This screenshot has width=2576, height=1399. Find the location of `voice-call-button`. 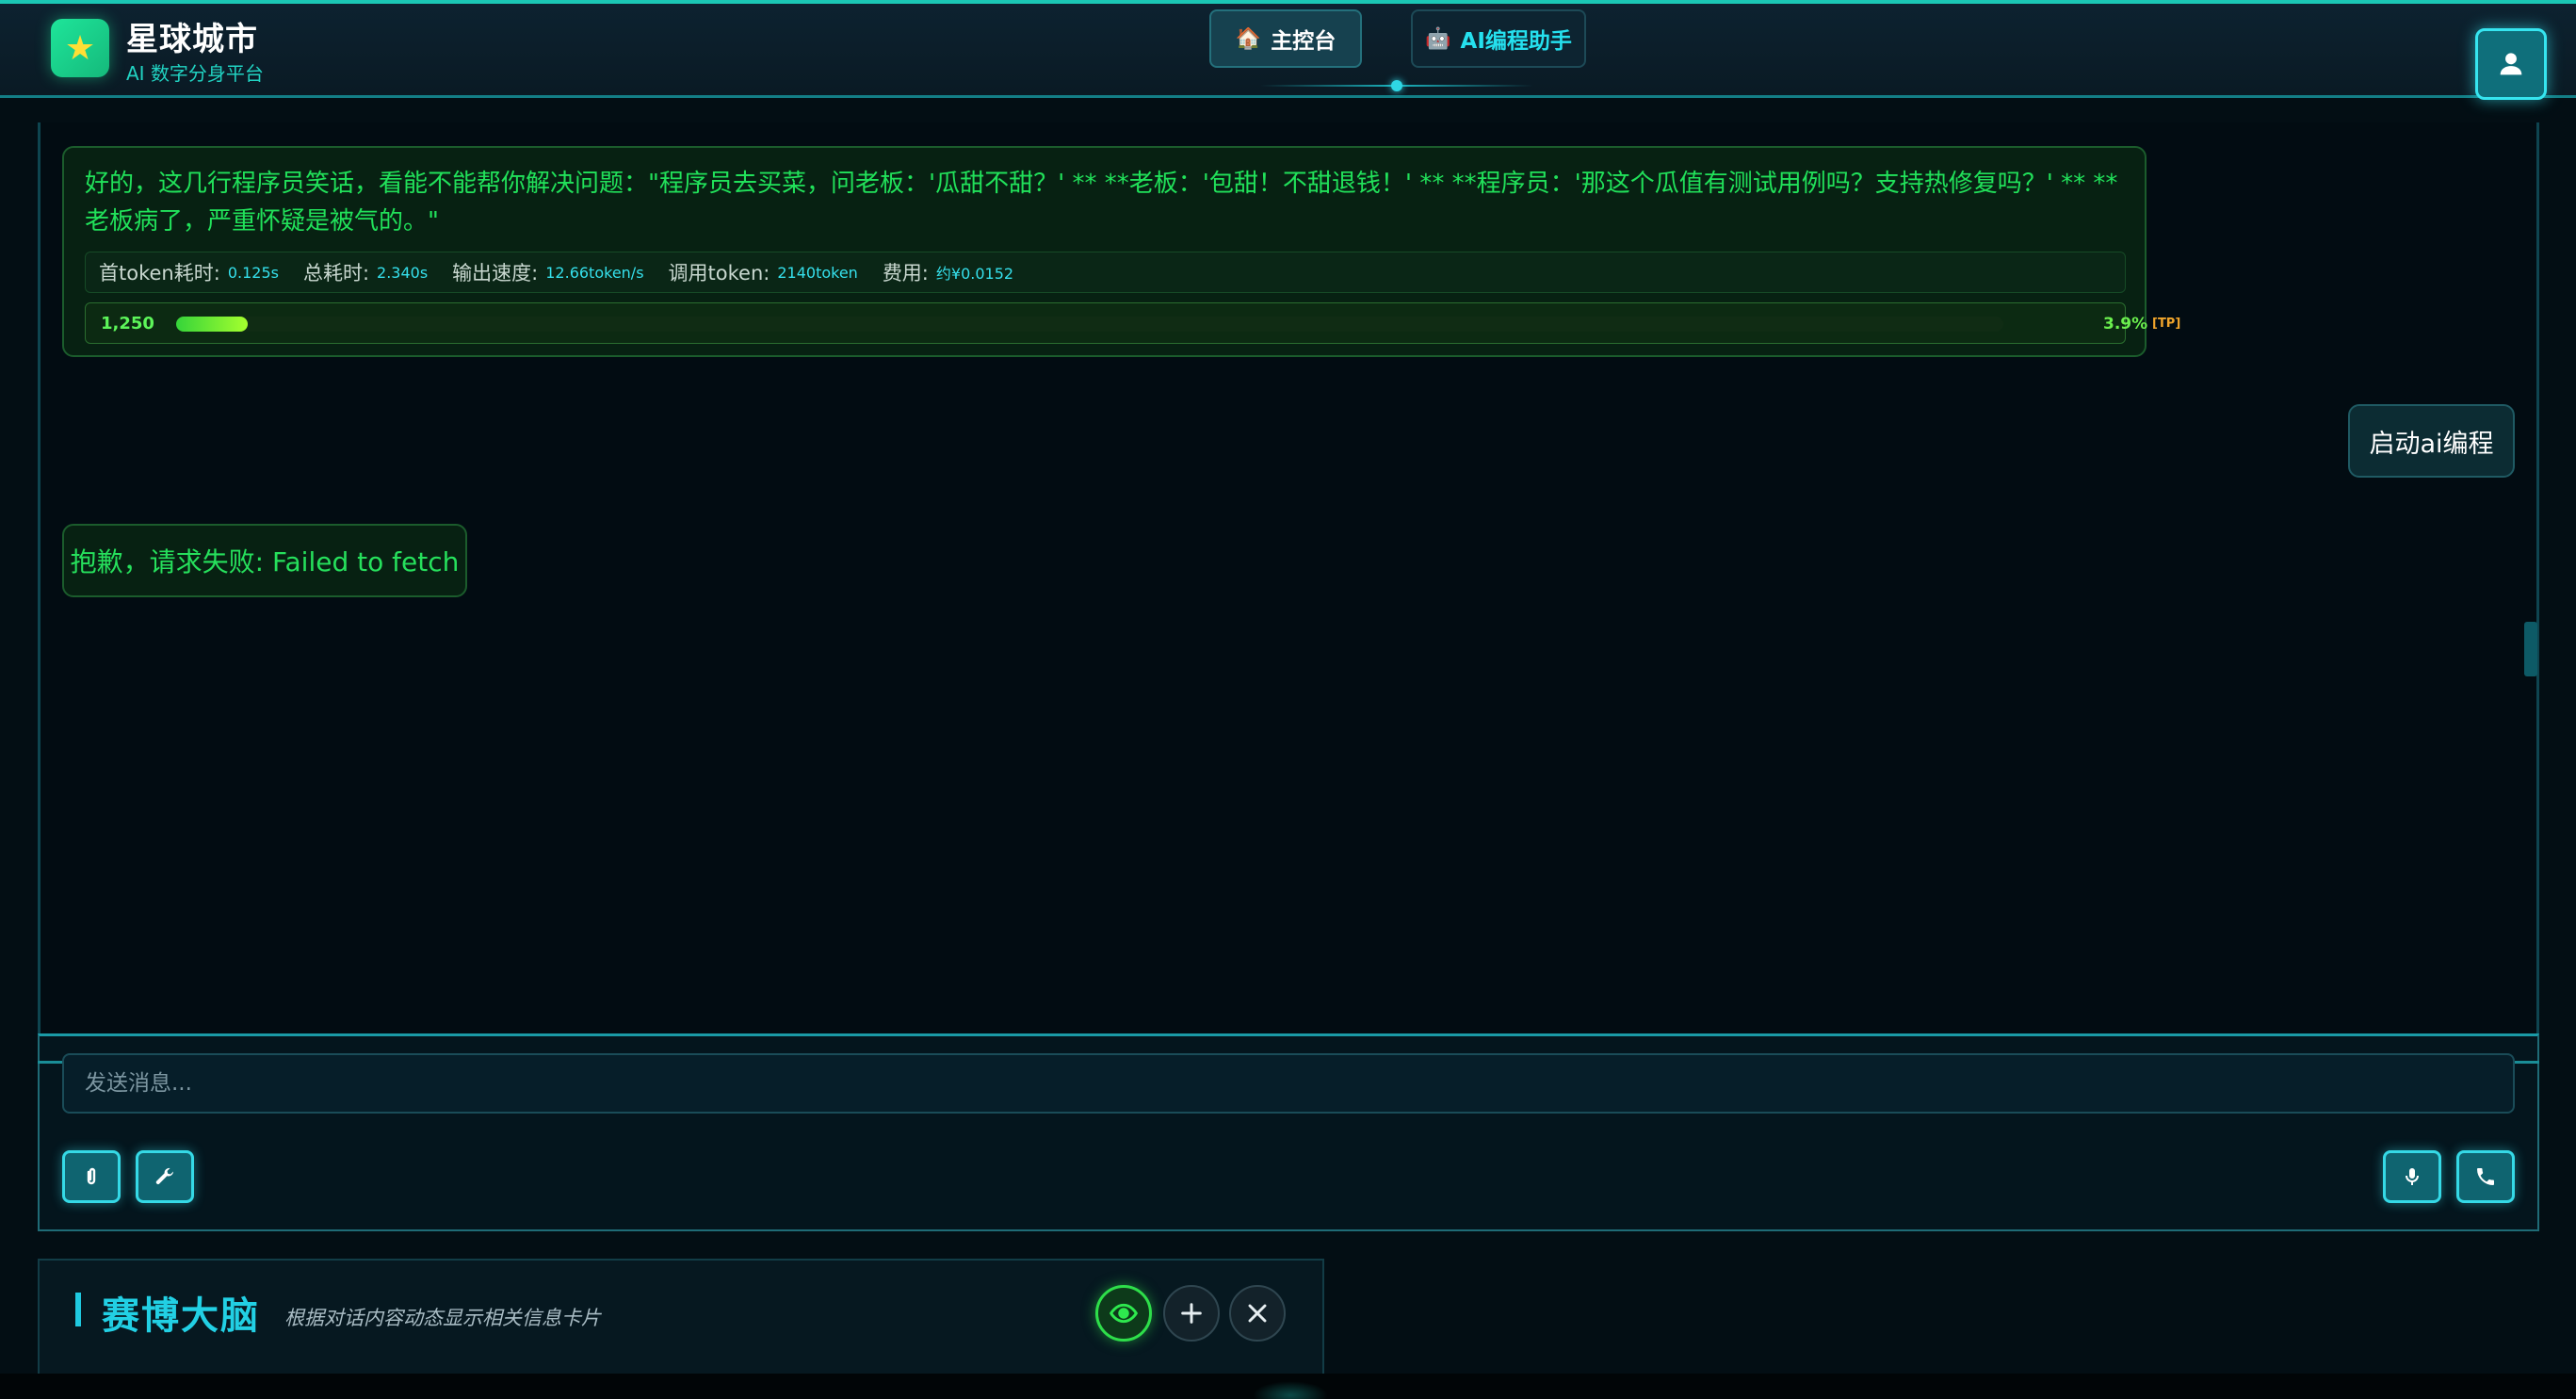

voice-call-button is located at coordinates (2485, 1176).